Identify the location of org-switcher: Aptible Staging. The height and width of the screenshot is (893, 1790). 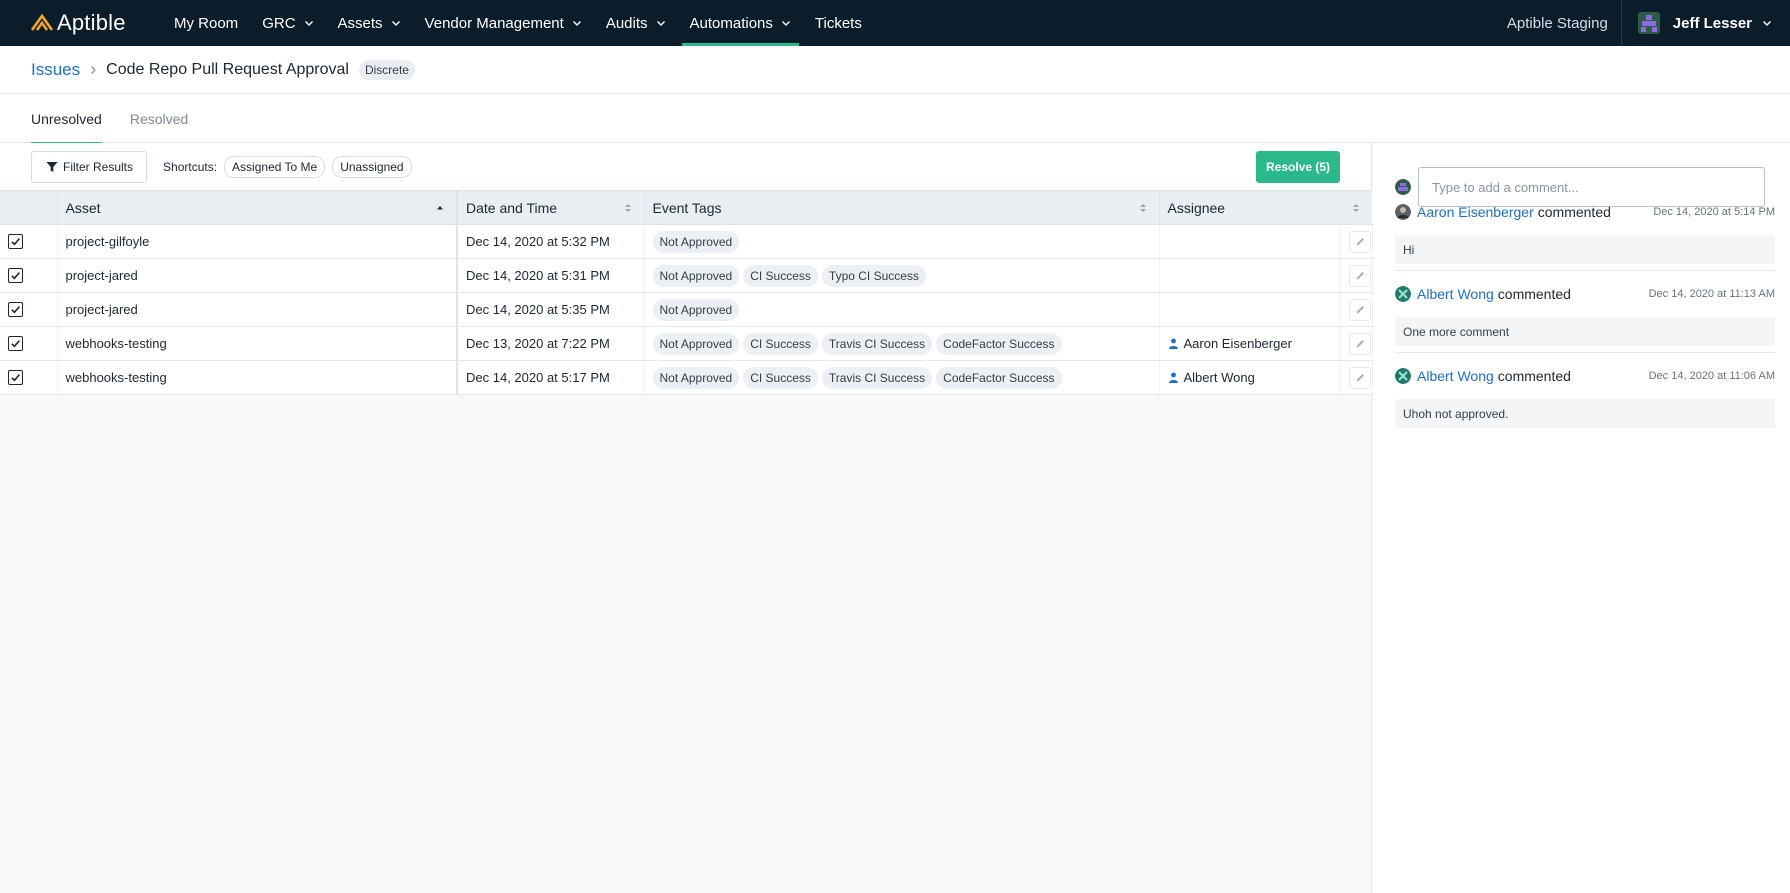
(1558, 23).